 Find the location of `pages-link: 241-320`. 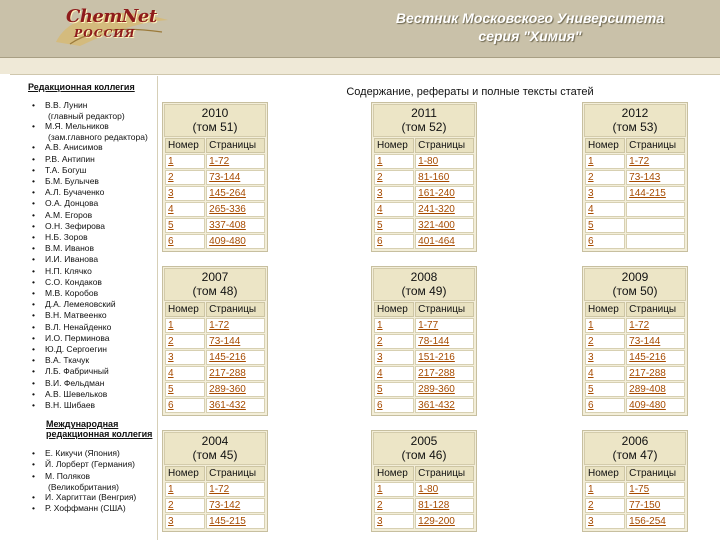

pages-link: 241-320 is located at coordinates (436, 209).